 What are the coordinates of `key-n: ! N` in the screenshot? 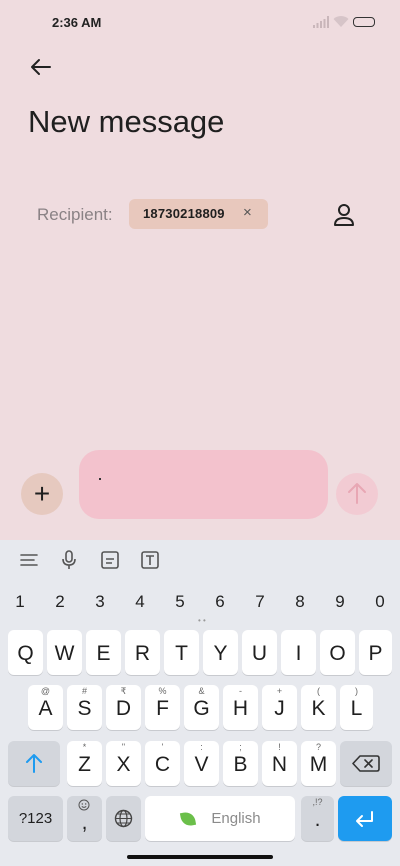 It's located at (279, 763).